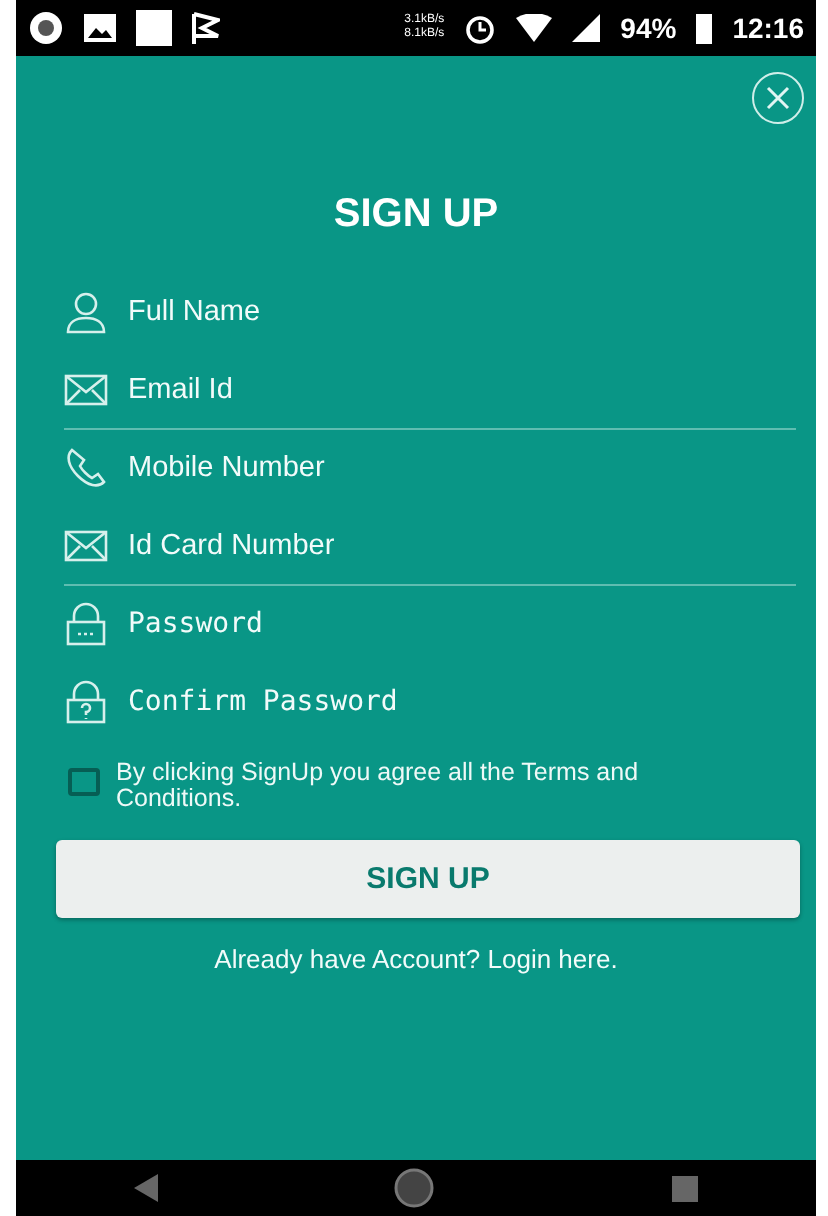 Image resolution: width=828 pixels, height=1216 pixels. What do you see at coordinates (586, 28) in the screenshot?
I see `signal-icon` at bounding box center [586, 28].